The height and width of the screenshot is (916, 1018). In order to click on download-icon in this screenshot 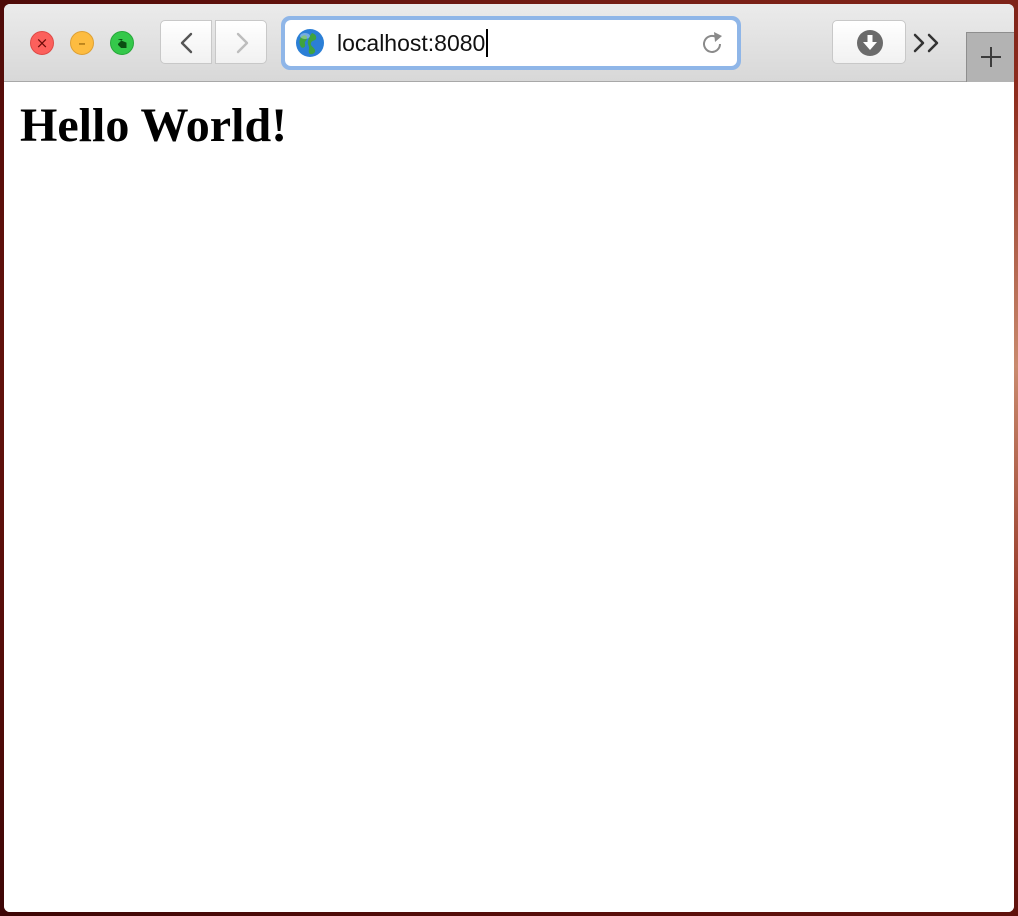, I will do `click(870, 43)`.